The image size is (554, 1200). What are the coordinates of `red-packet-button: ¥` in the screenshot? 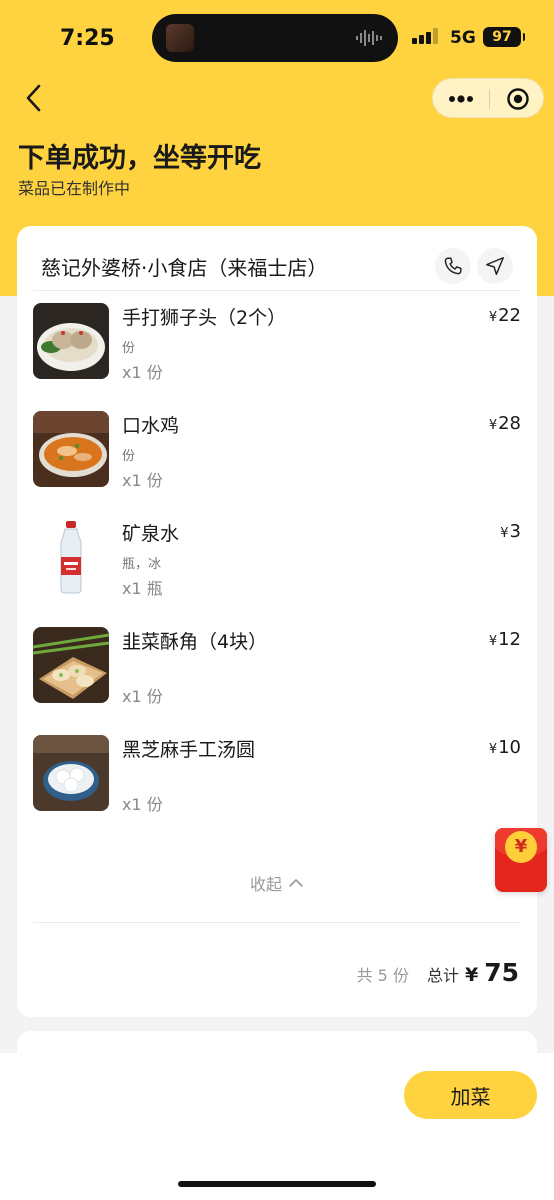 It's located at (521, 860).